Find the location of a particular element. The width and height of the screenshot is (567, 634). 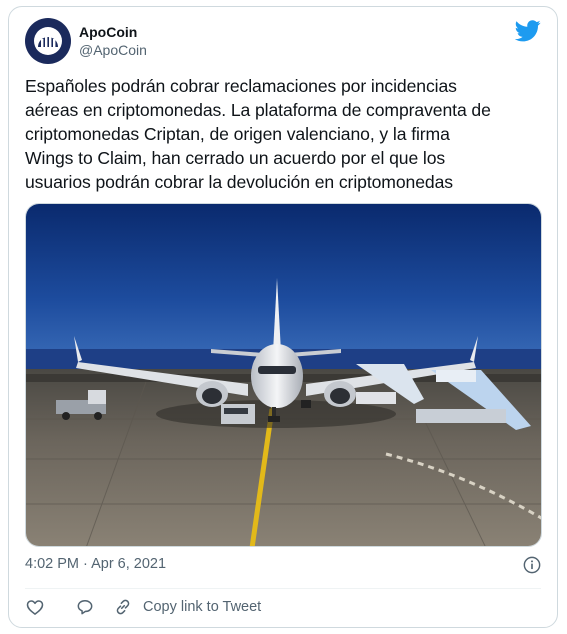

link-icon is located at coordinates (123, 607).